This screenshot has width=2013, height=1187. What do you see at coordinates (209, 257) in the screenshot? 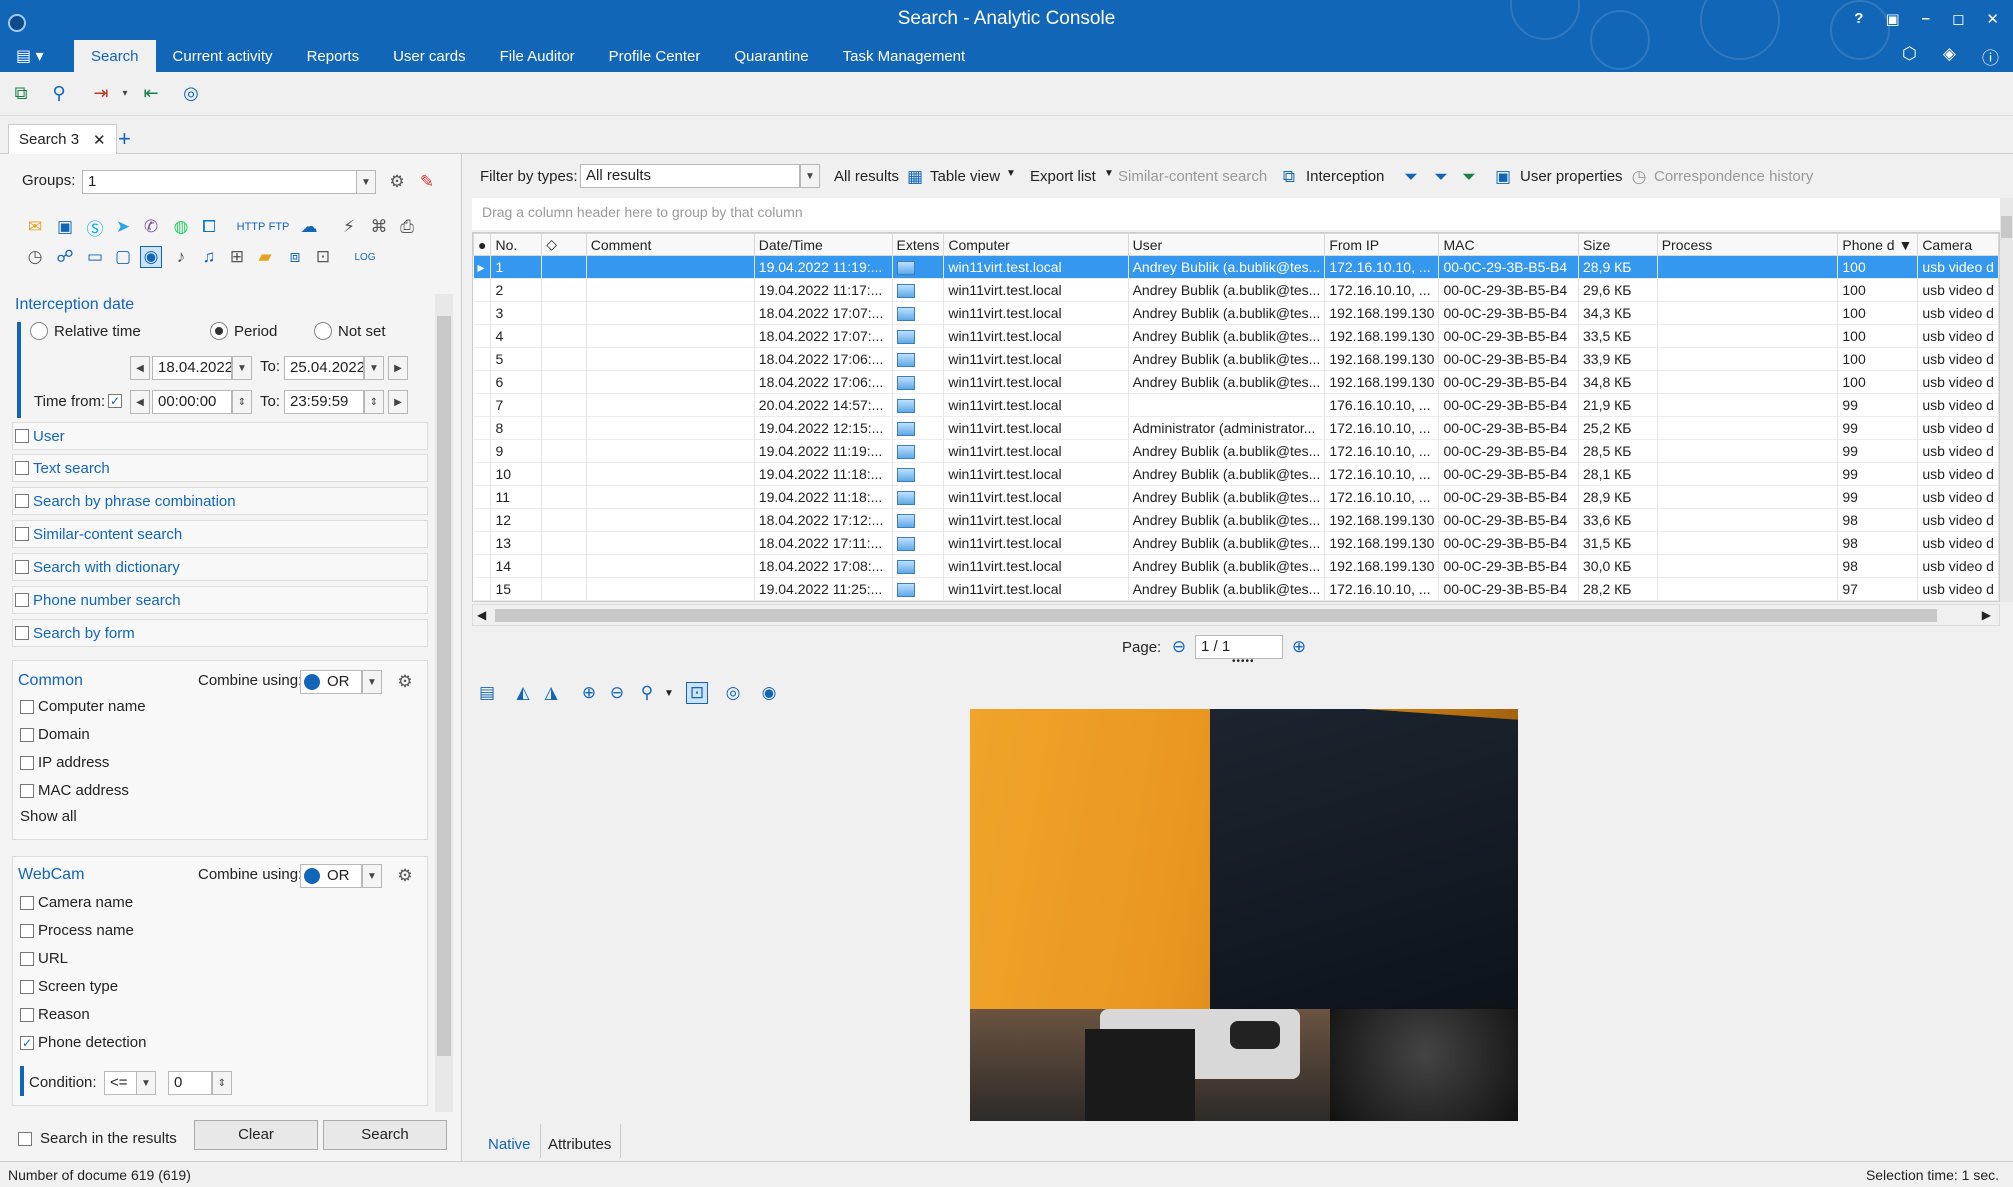
I see `mic-settings-icon: ♫` at bounding box center [209, 257].